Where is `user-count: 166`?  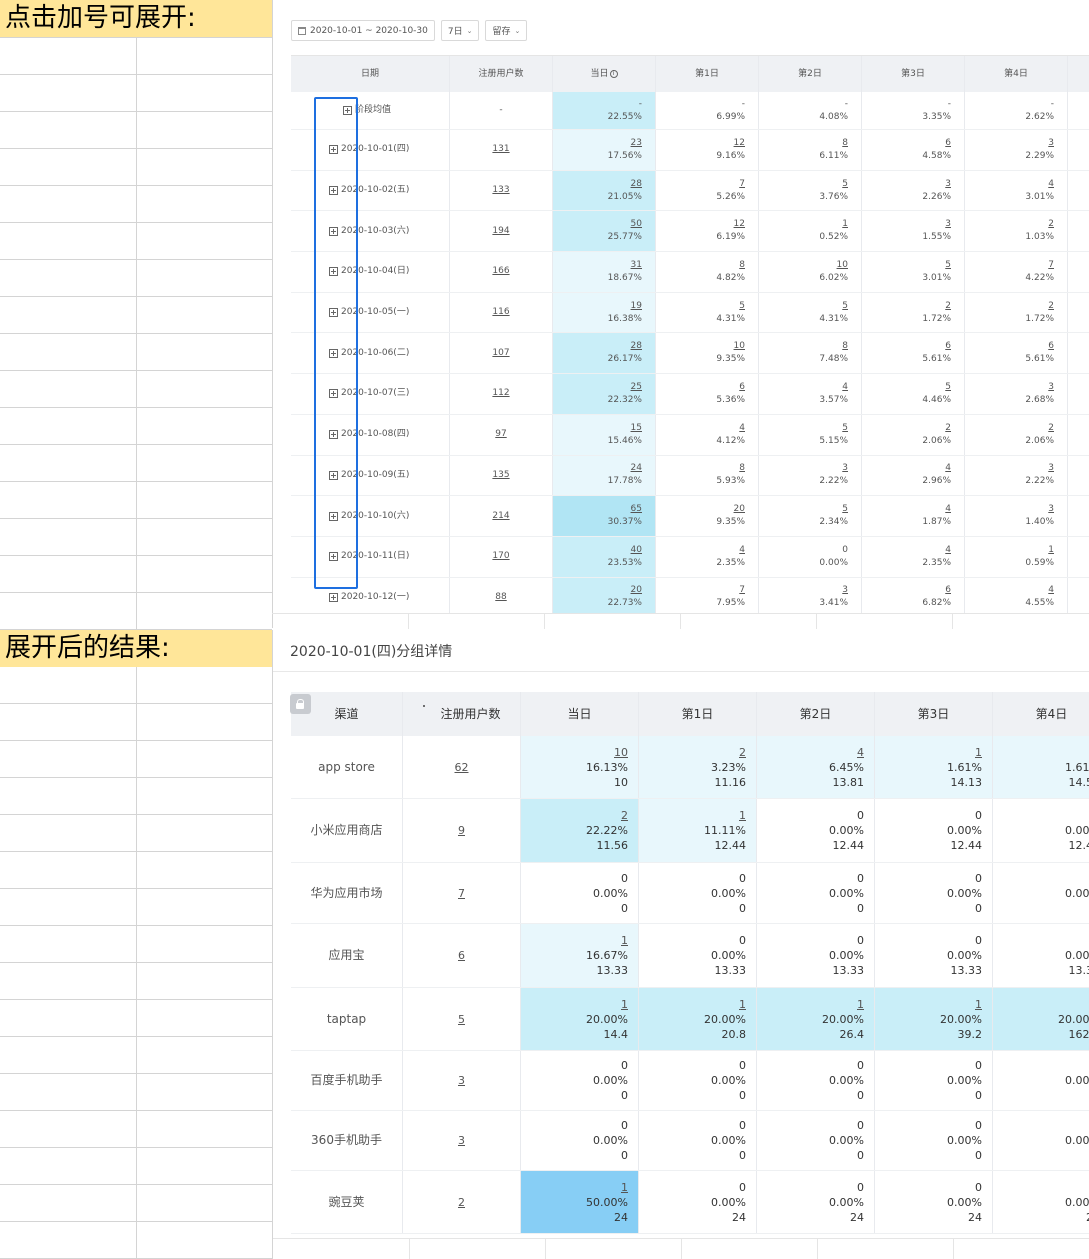 user-count: 166 is located at coordinates (500, 271).